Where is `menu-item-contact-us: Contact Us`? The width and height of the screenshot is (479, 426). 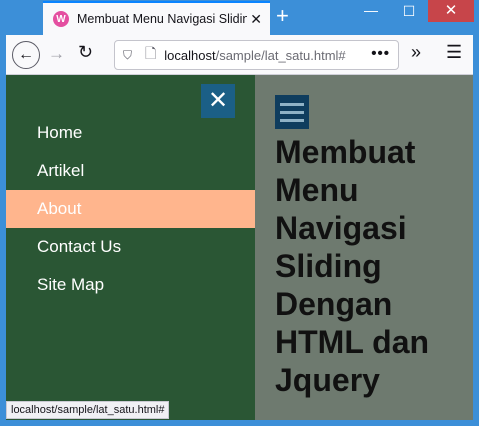 menu-item-contact-us: Contact Us is located at coordinates (130, 247).